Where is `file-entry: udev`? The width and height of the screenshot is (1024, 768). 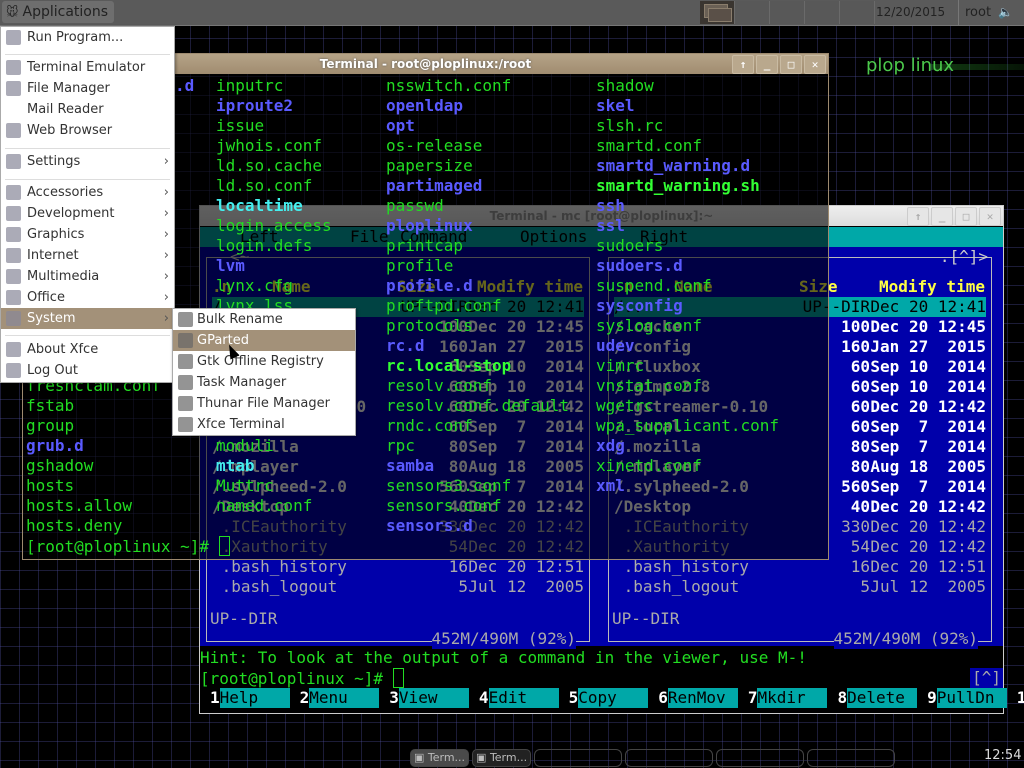 file-entry: udev is located at coordinates (615, 345).